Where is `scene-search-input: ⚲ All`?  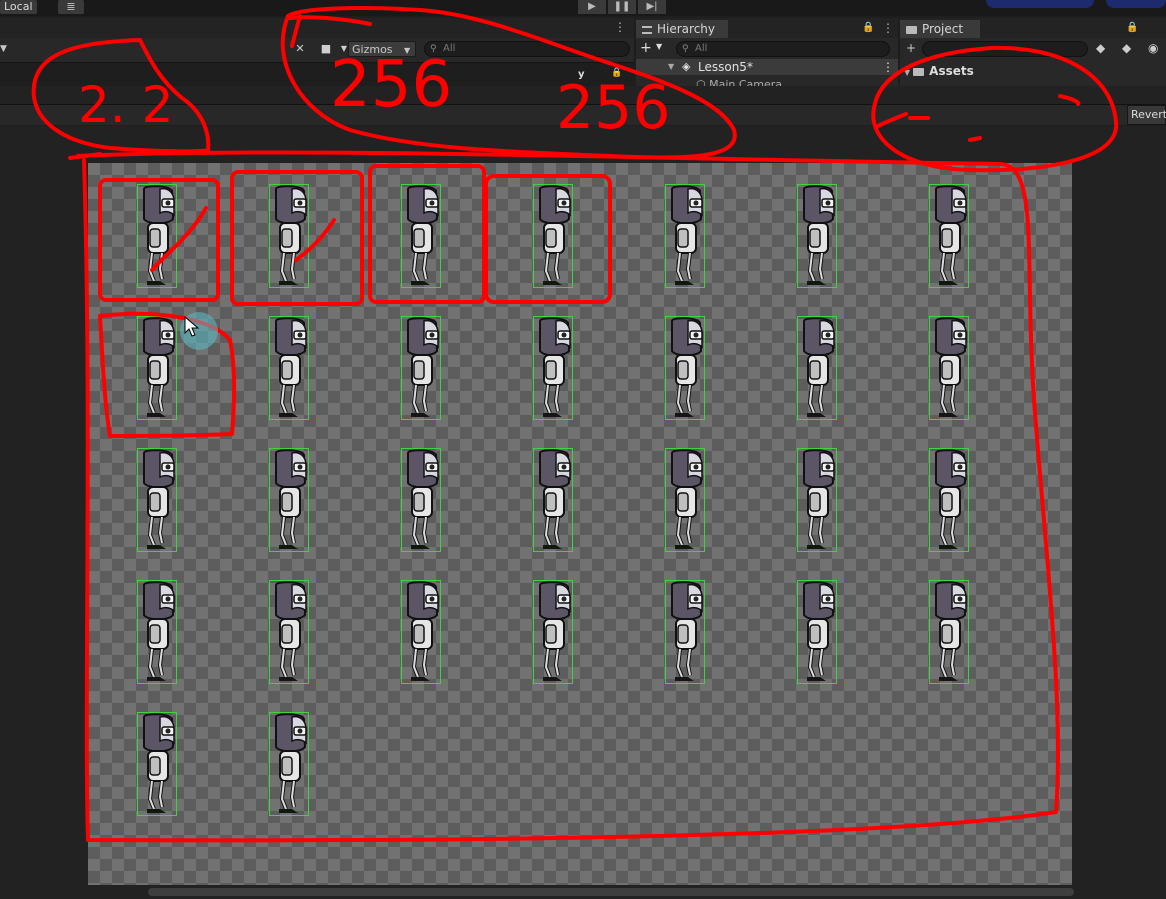
scene-search-input: ⚲ All is located at coordinates (527, 49).